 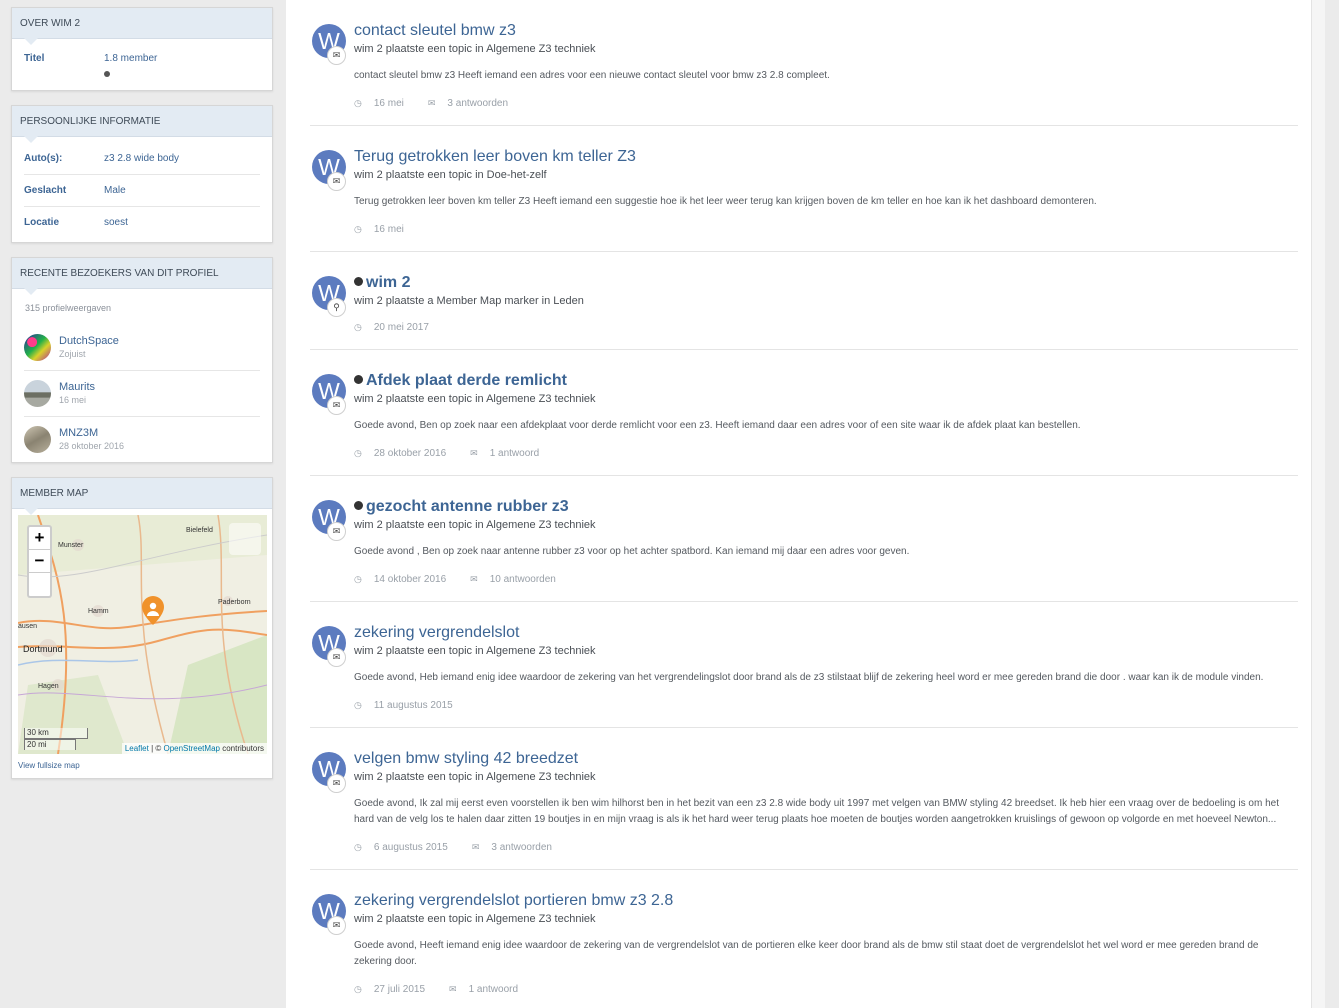 What do you see at coordinates (336, 307) in the screenshot?
I see `map-marker-icon: ⚲` at bounding box center [336, 307].